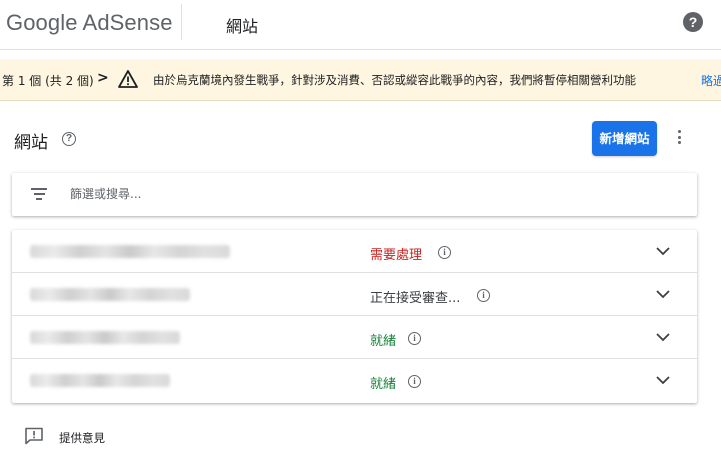 This screenshot has height=464, width=721. What do you see at coordinates (89, 23) in the screenshot?
I see `adsense-logo: Google AdSense` at bounding box center [89, 23].